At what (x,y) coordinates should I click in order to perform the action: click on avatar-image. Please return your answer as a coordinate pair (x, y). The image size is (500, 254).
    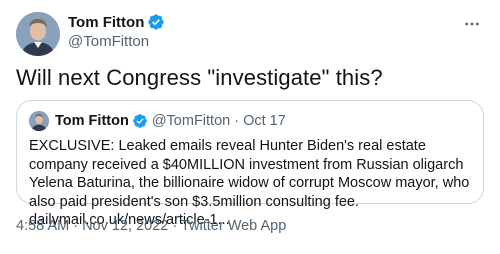
    Looking at the image, I should click on (38, 34).